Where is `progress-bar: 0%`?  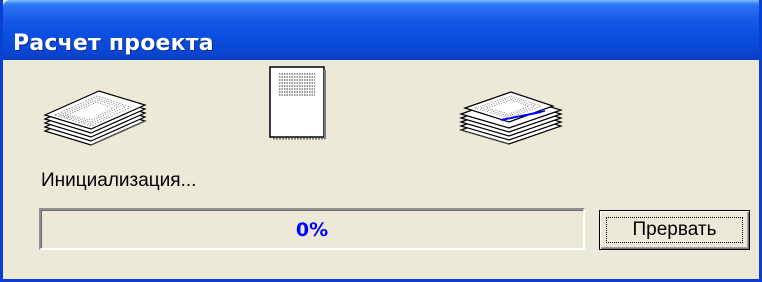 progress-bar: 0% is located at coordinates (312, 229).